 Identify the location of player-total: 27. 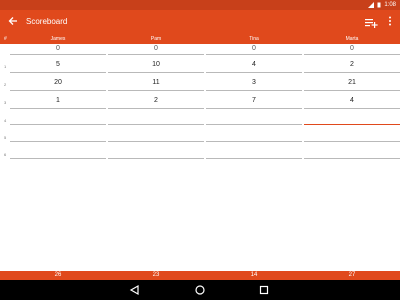
(352, 275).